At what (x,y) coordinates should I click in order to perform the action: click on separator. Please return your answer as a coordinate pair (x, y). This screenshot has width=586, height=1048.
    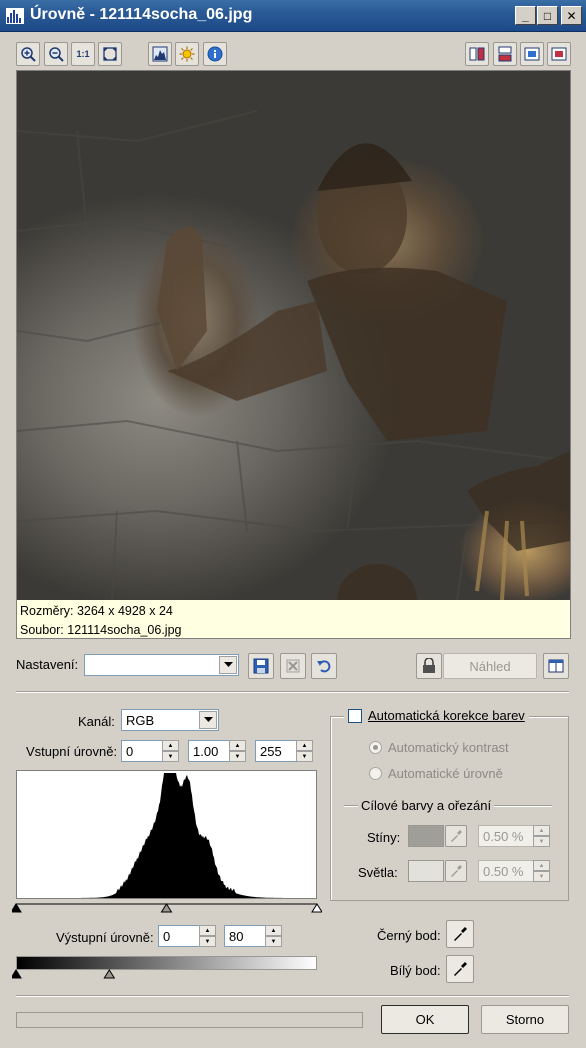
    Looking at the image, I should click on (292, 692).